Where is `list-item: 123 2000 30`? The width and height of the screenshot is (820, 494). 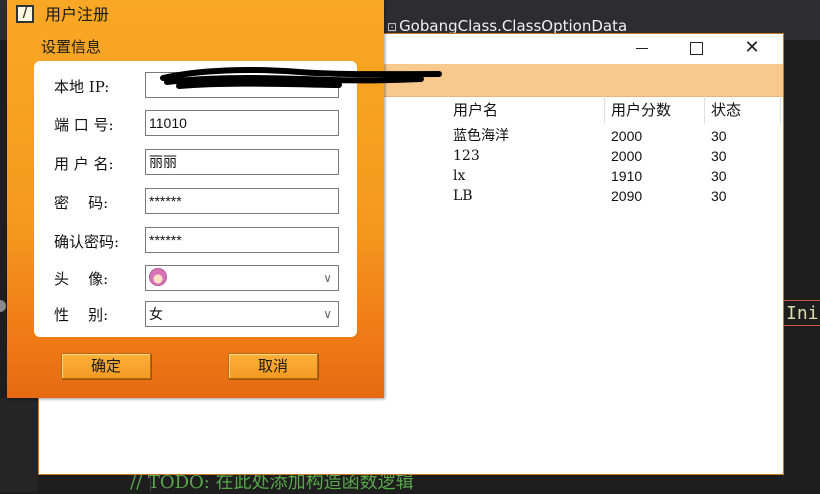 list-item: 123 2000 30 is located at coordinates (614, 156).